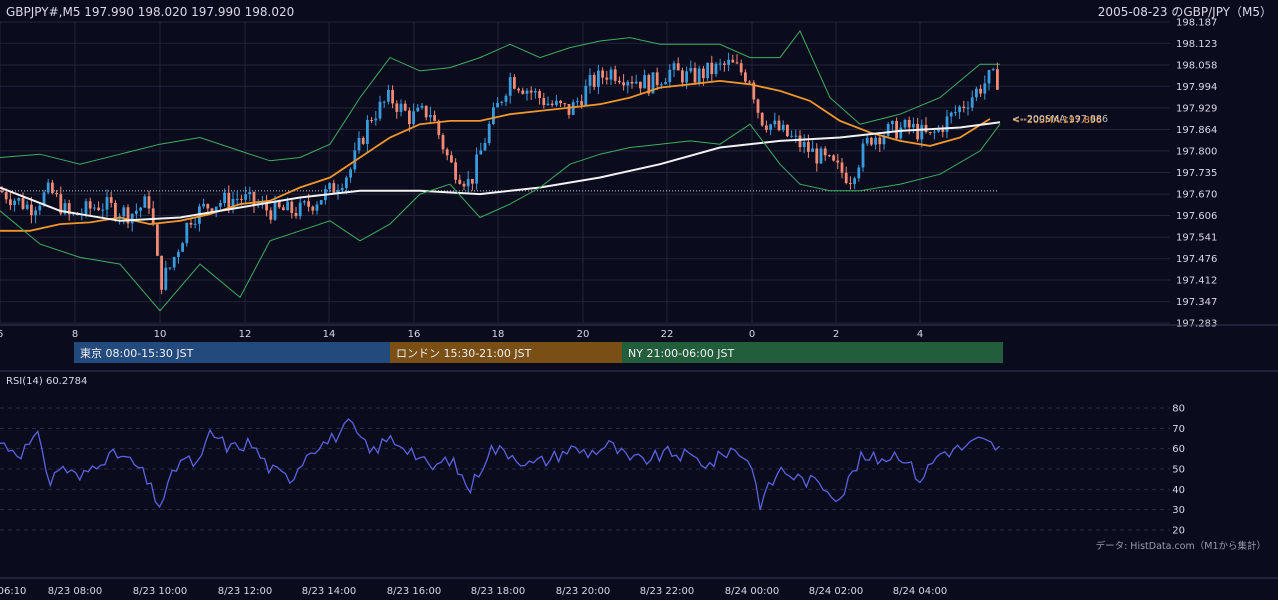 Image resolution: width=1278 pixels, height=600 pixels. I want to click on session-label-0: 東京 08:00-15:30 JST, so click(137, 353).